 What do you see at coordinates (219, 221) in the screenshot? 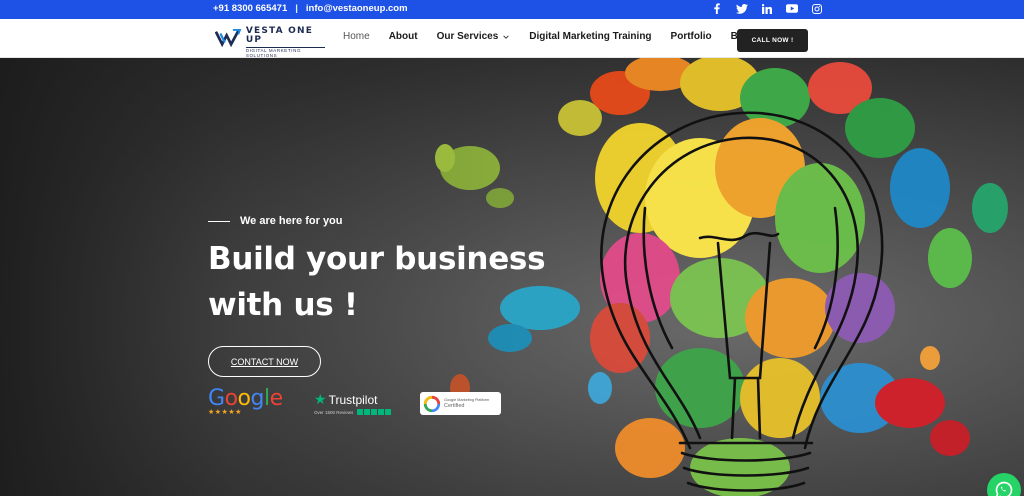
I see `eyebrow-line` at bounding box center [219, 221].